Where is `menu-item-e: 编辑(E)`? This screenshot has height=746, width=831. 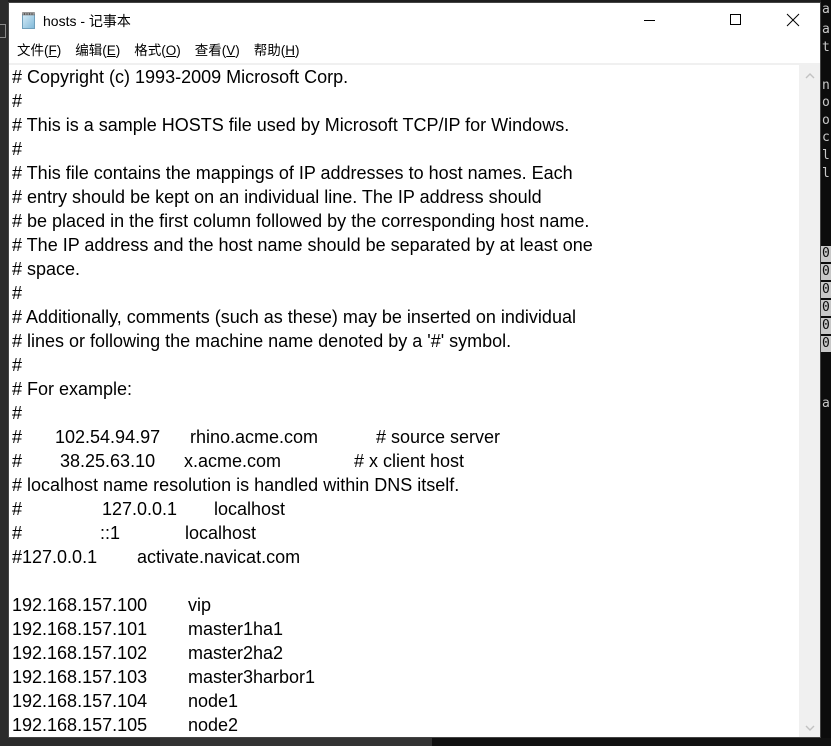 menu-item-e: 编辑(E) is located at coordinates (97, 51).